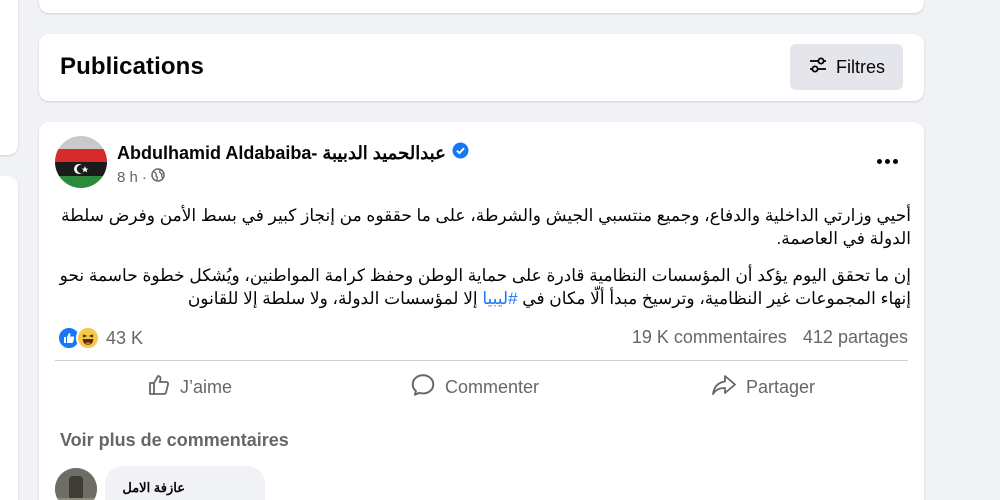 Image resolution: width=1000 pixels, height=500 pixels. I want to click on previous-card, so click(481, 6).